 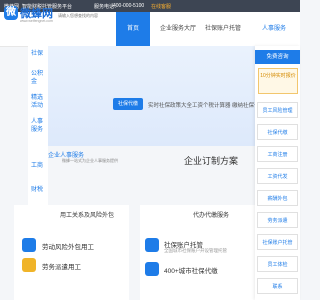 I want to click on rail-item-social-security: 社保代缴, so click(x=277, y=132).